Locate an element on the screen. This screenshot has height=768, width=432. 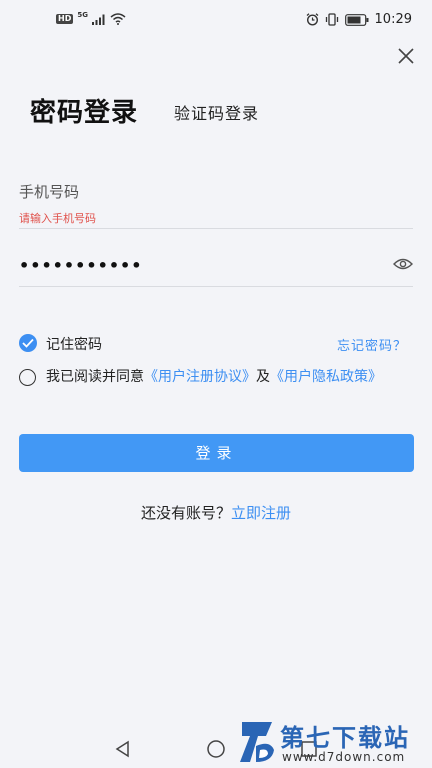
home-circle-icon is located at coordinates (216, 749).